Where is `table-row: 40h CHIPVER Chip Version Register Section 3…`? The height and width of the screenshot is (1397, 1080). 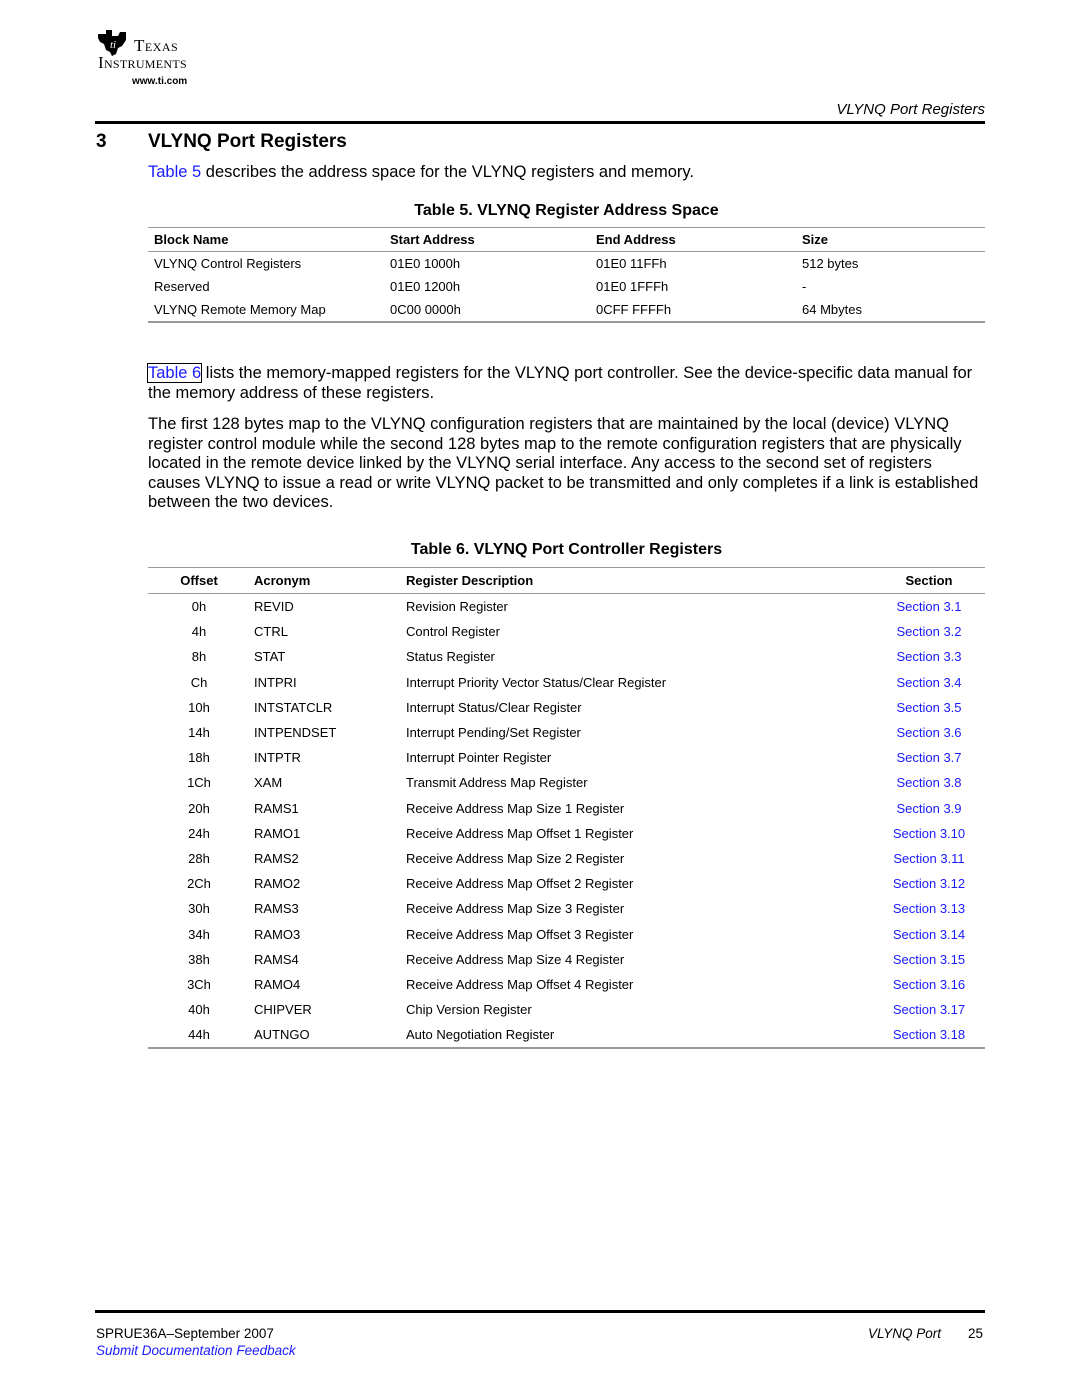 table-row: 40h CHIPVER Chip Version Register Section 3… is located at coordinates (566, 1009).